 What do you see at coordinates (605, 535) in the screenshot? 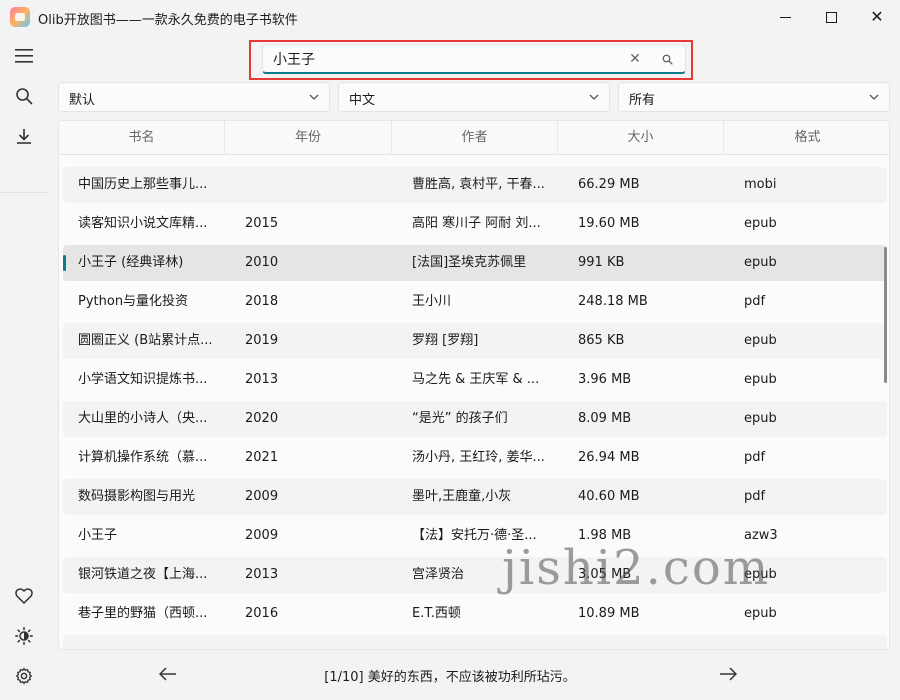
I see `cell-size: 1.98 MB` at bounding box center [605, 535].